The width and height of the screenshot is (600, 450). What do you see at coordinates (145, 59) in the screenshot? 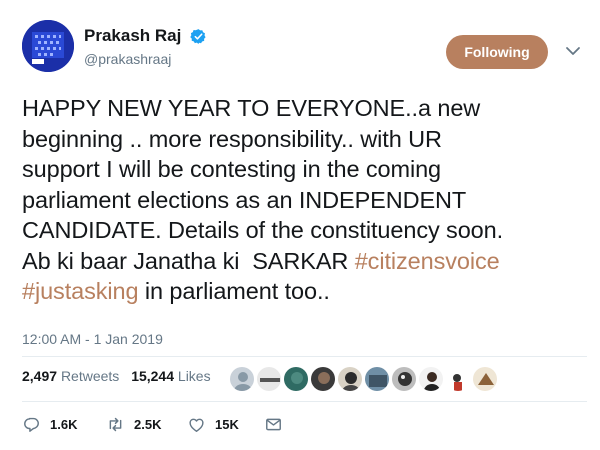
I see `user-handle: @prakashraaj` at bounding box center [145, 59].